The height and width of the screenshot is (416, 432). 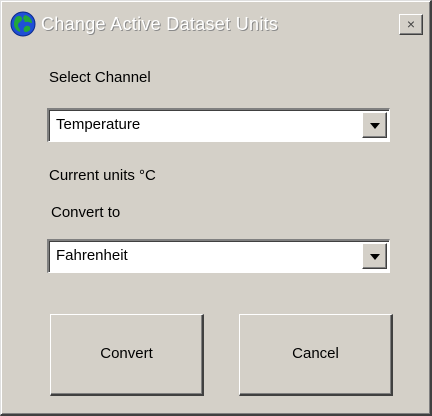 I want to click on convert-button: Convert, so click(x=127, y=355).